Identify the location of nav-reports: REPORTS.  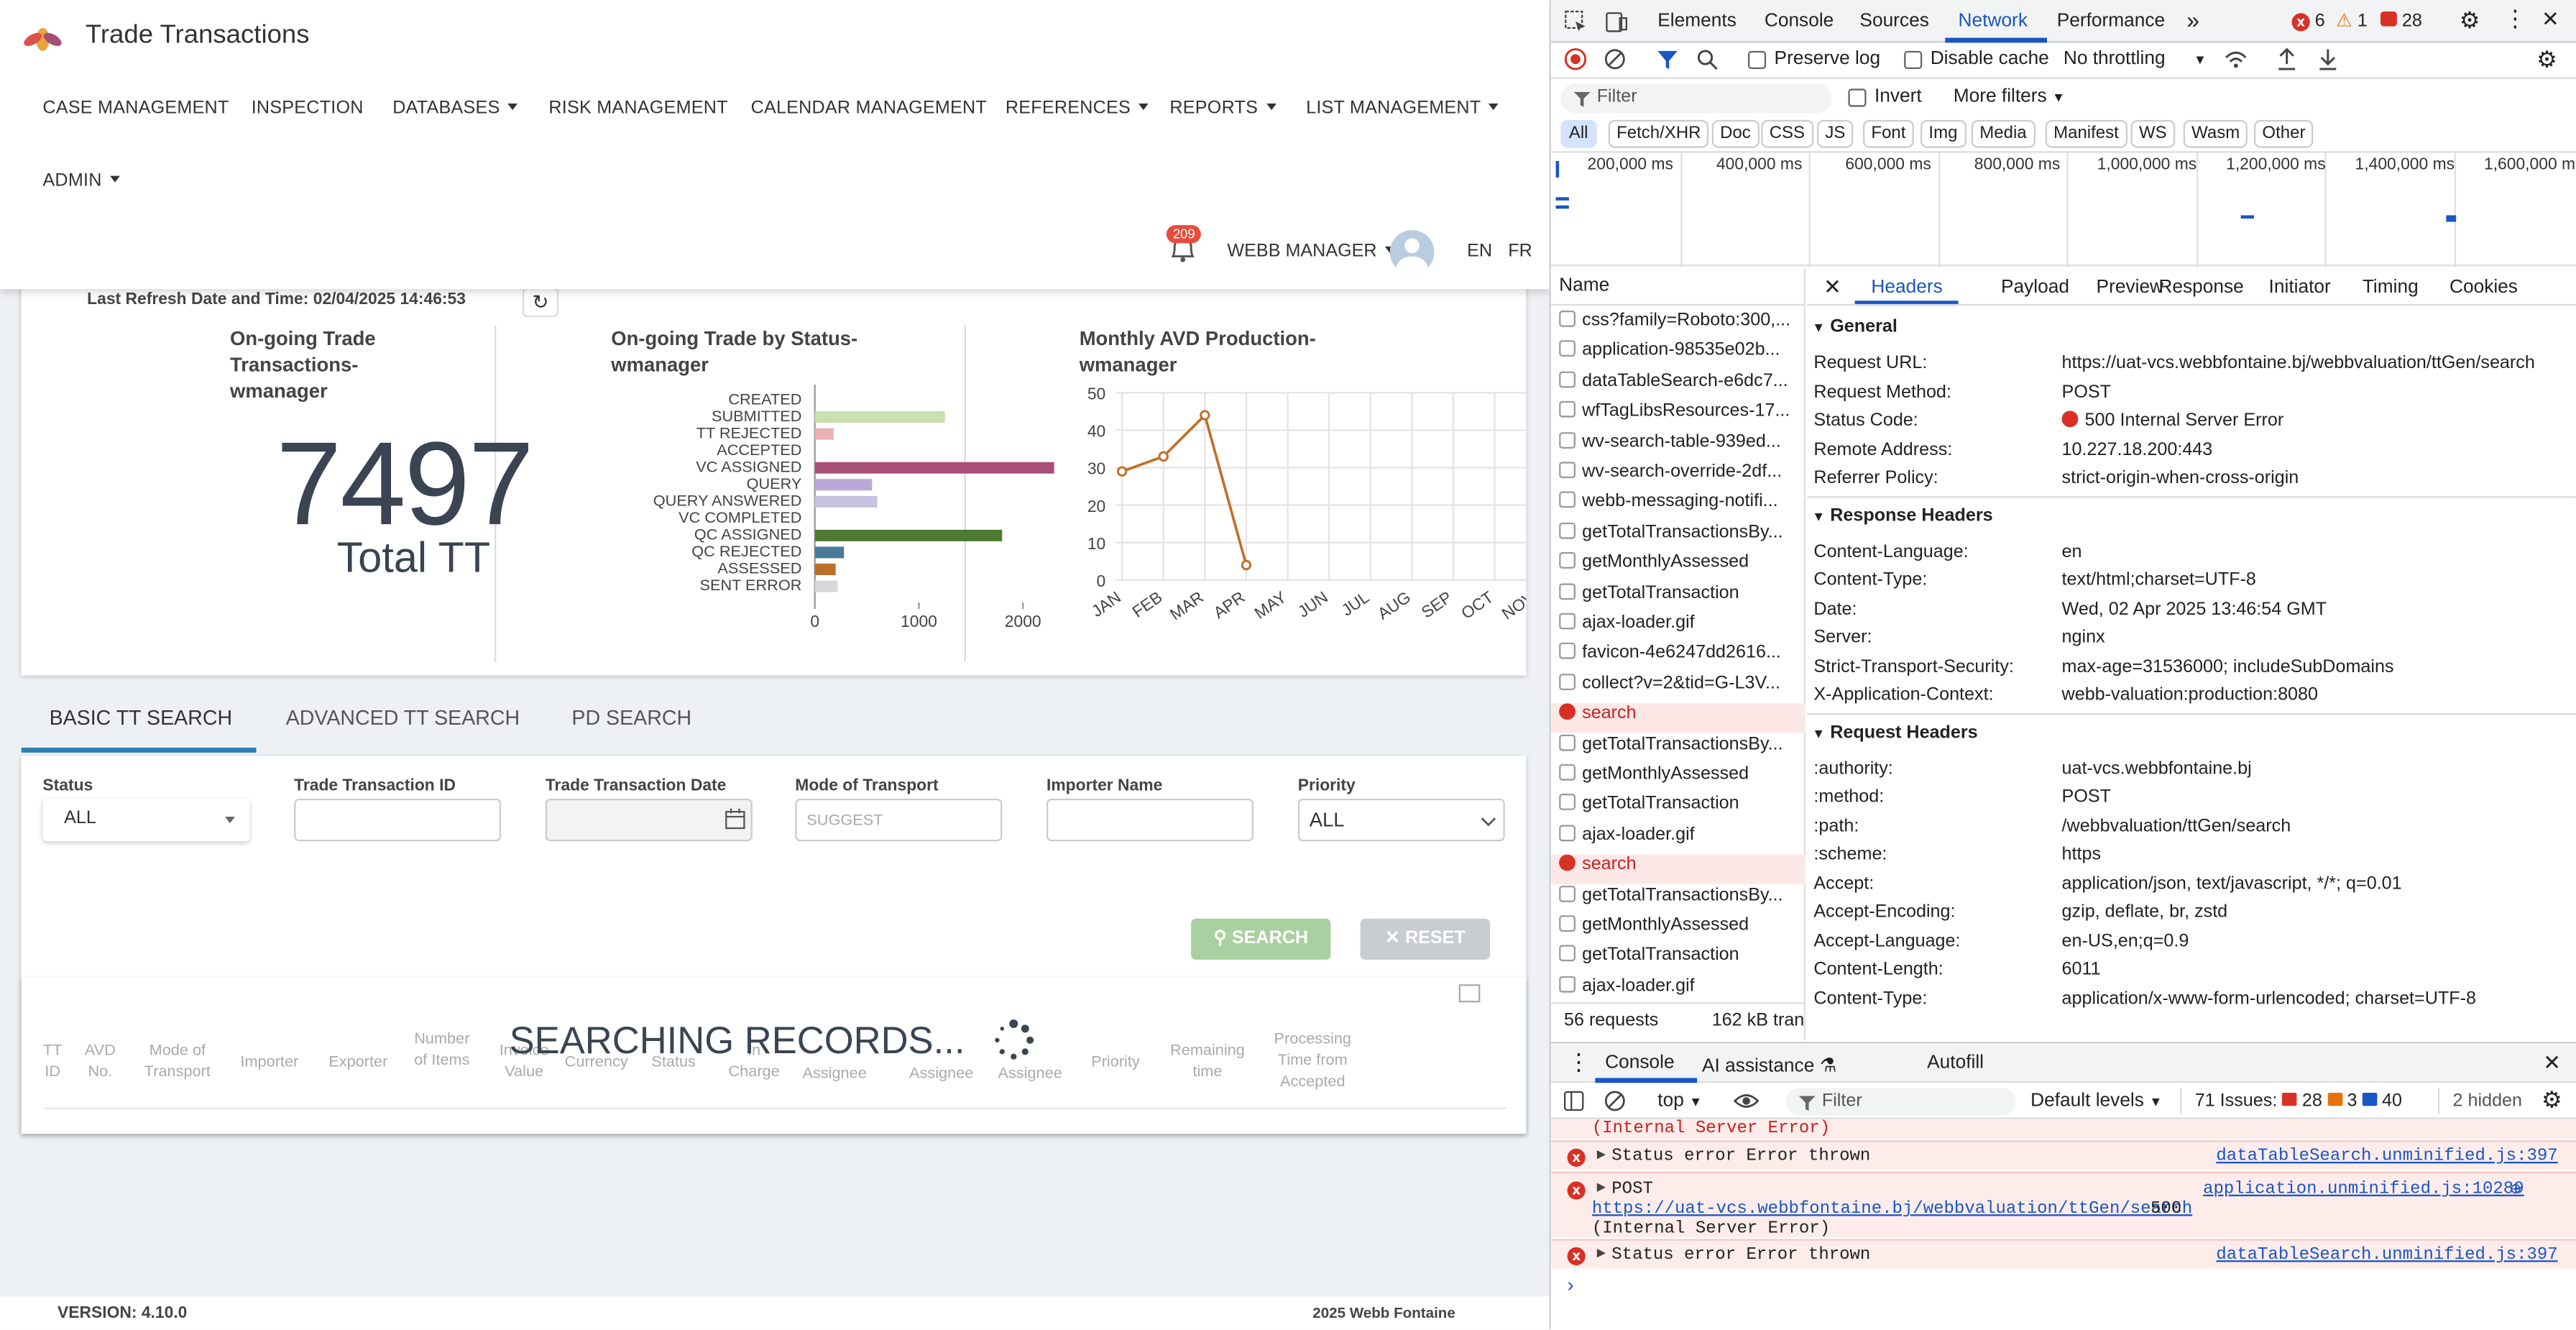
(1222, 108).